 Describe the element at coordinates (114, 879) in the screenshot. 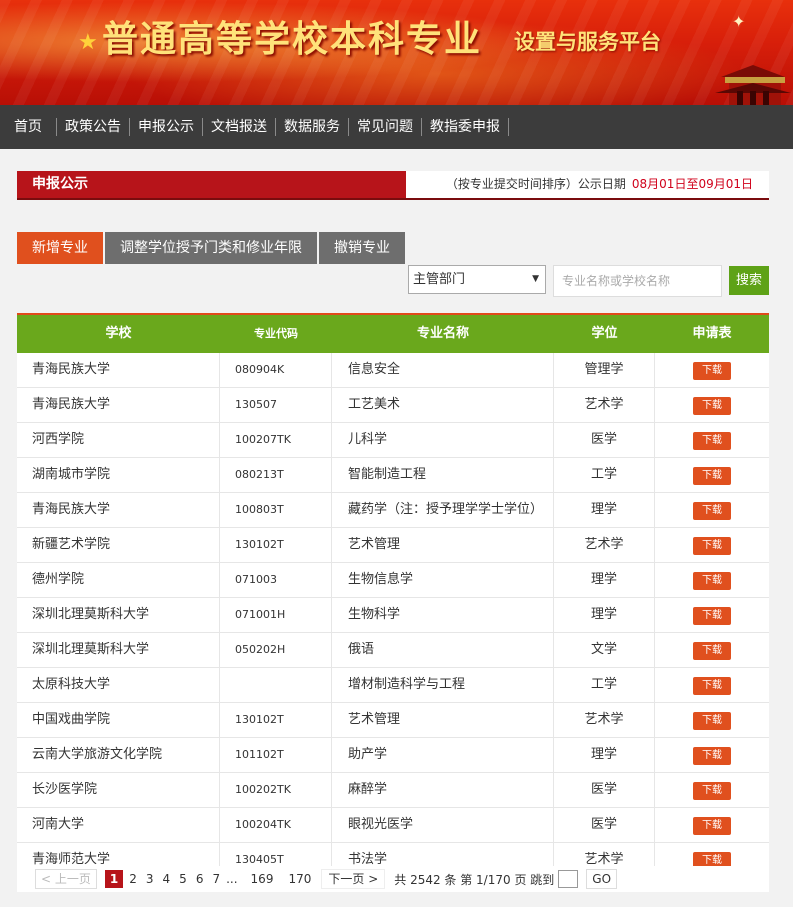

I see `page-1: 1` at that location.